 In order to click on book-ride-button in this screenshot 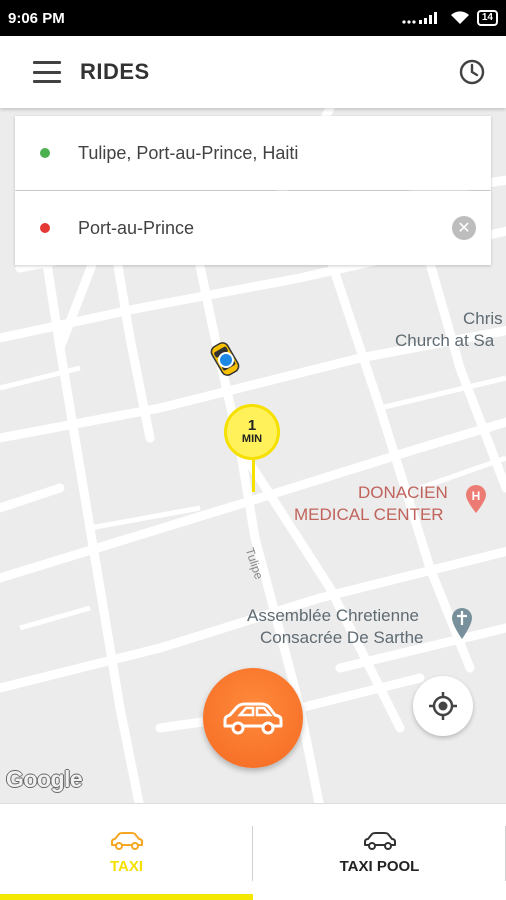, I will do `click(253, 718)`.